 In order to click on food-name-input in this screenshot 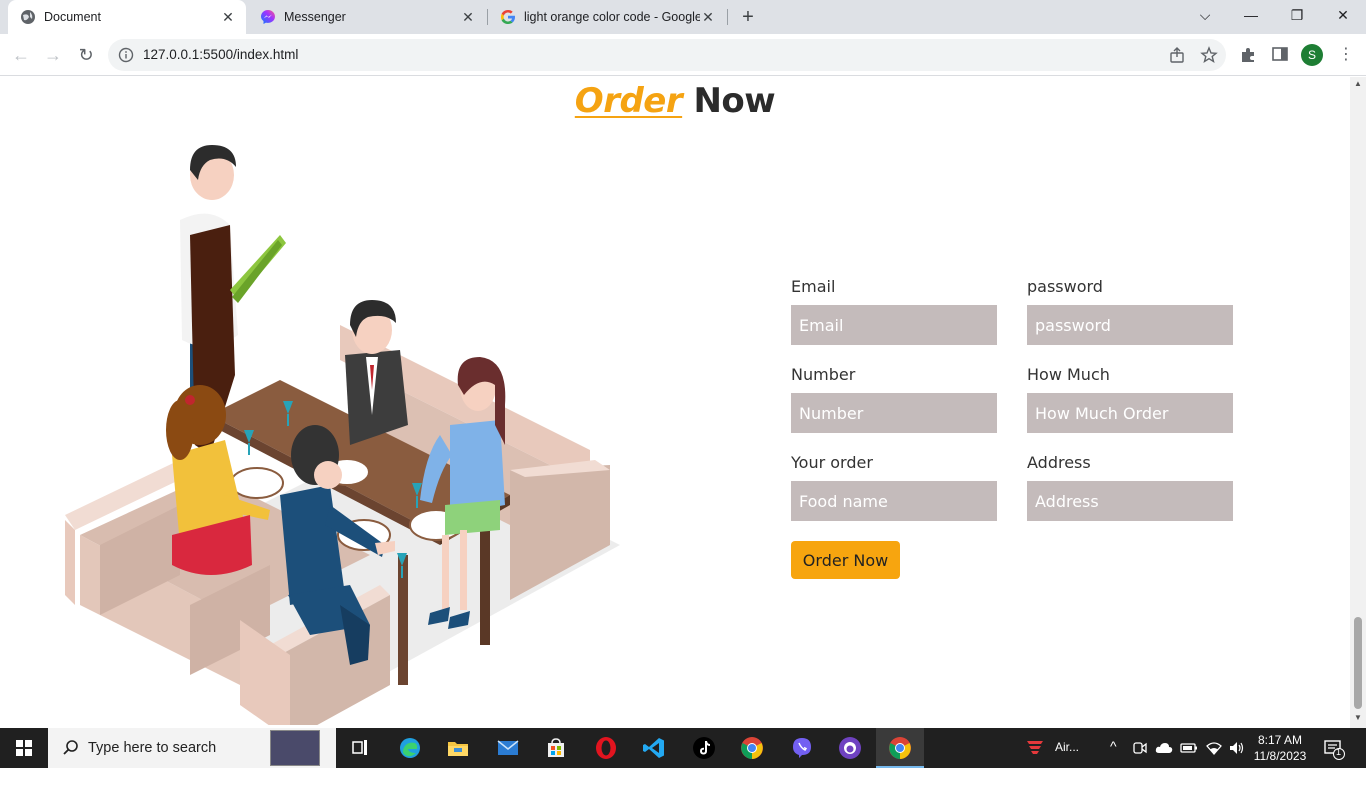, I will do `click(894, 501)`.